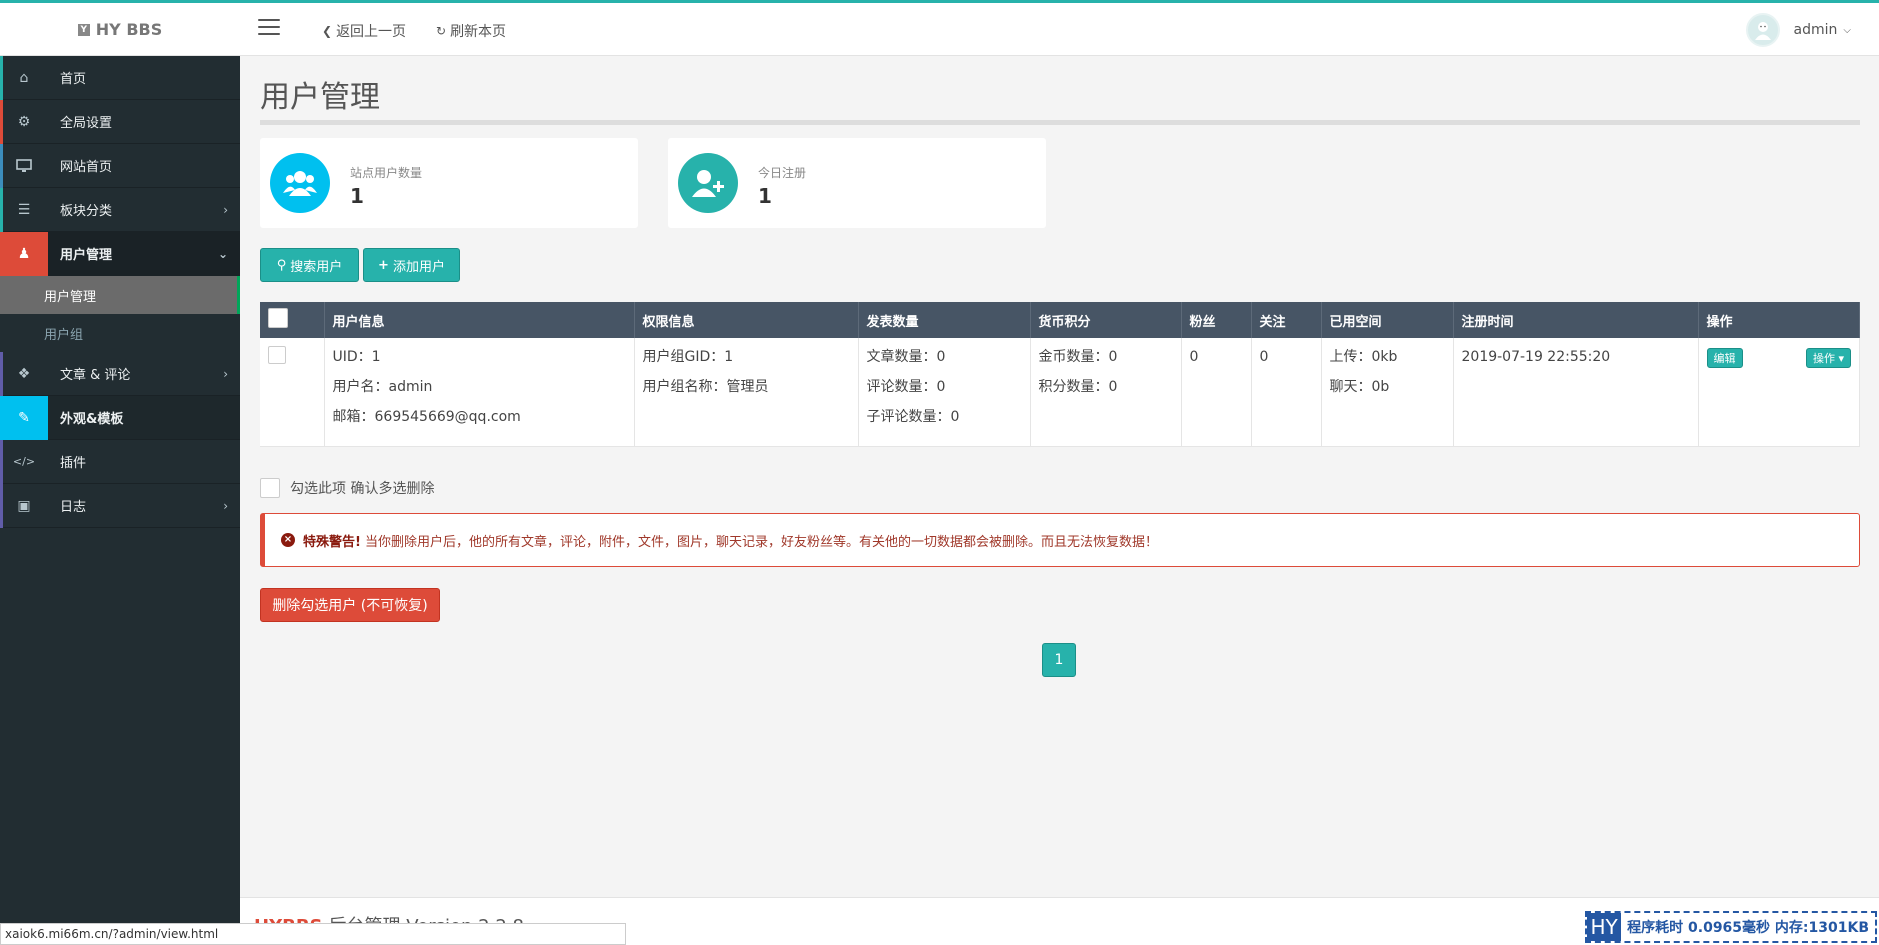 Image resolution: width=1879 pixels, height=945 pixels. What do you see at coordinates (281, 265) in the screenshot?
I see `search-icon: ⚲` at bounding box center [281, 265].